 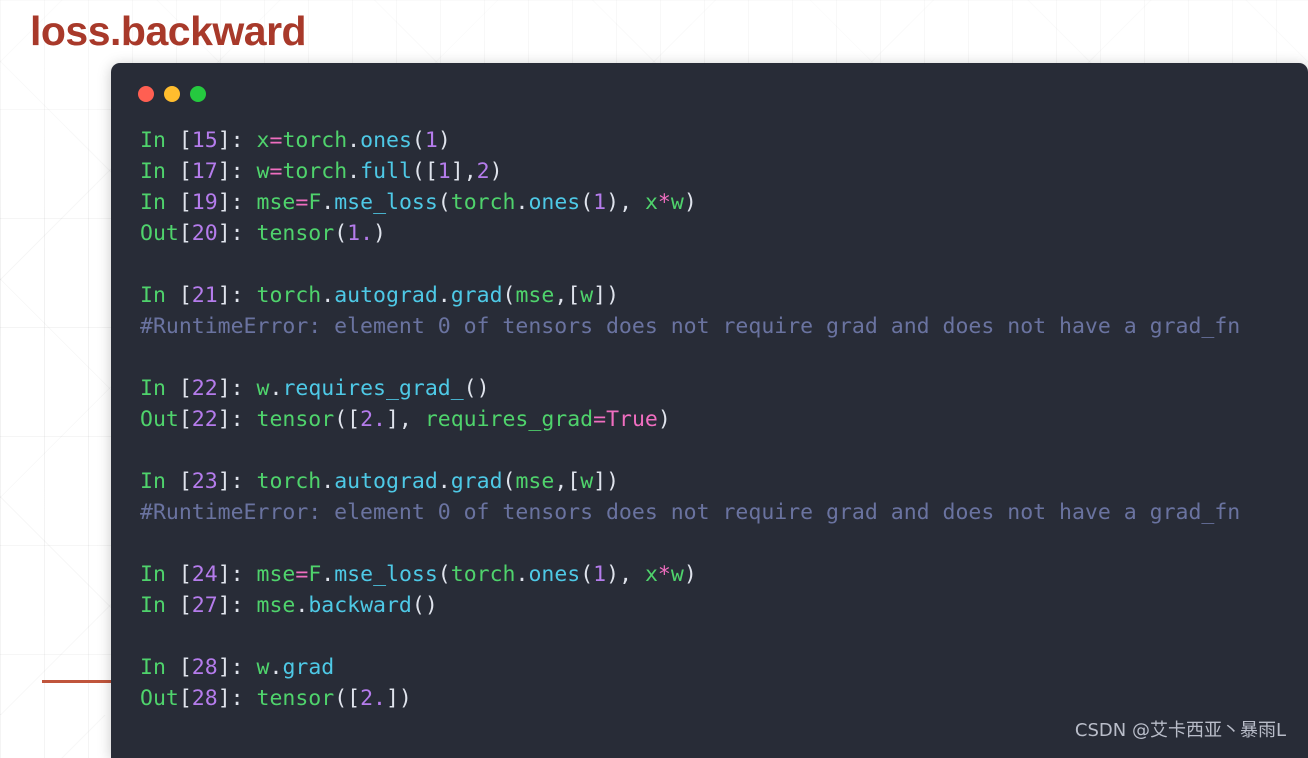 What do you see at coordinates (509, 419) in the screenshot?
I see `console-token: requires_grad` at bounding box center [509, 419].